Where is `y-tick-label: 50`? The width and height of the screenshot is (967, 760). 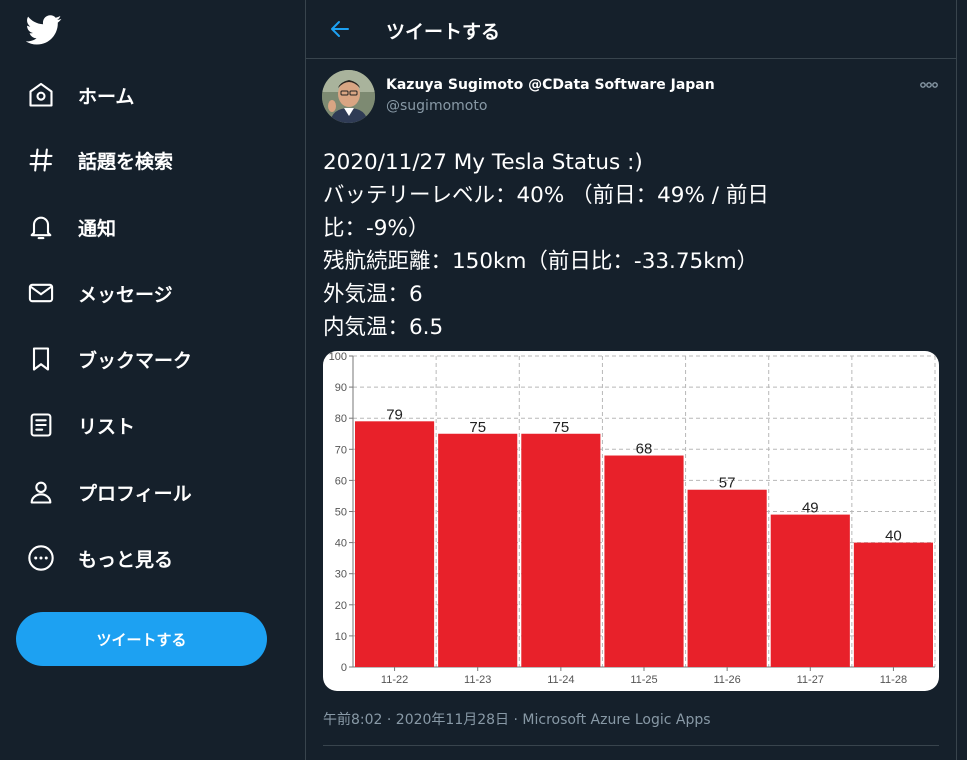
y-tick-label: 50 is located at coordinates (341, 513).